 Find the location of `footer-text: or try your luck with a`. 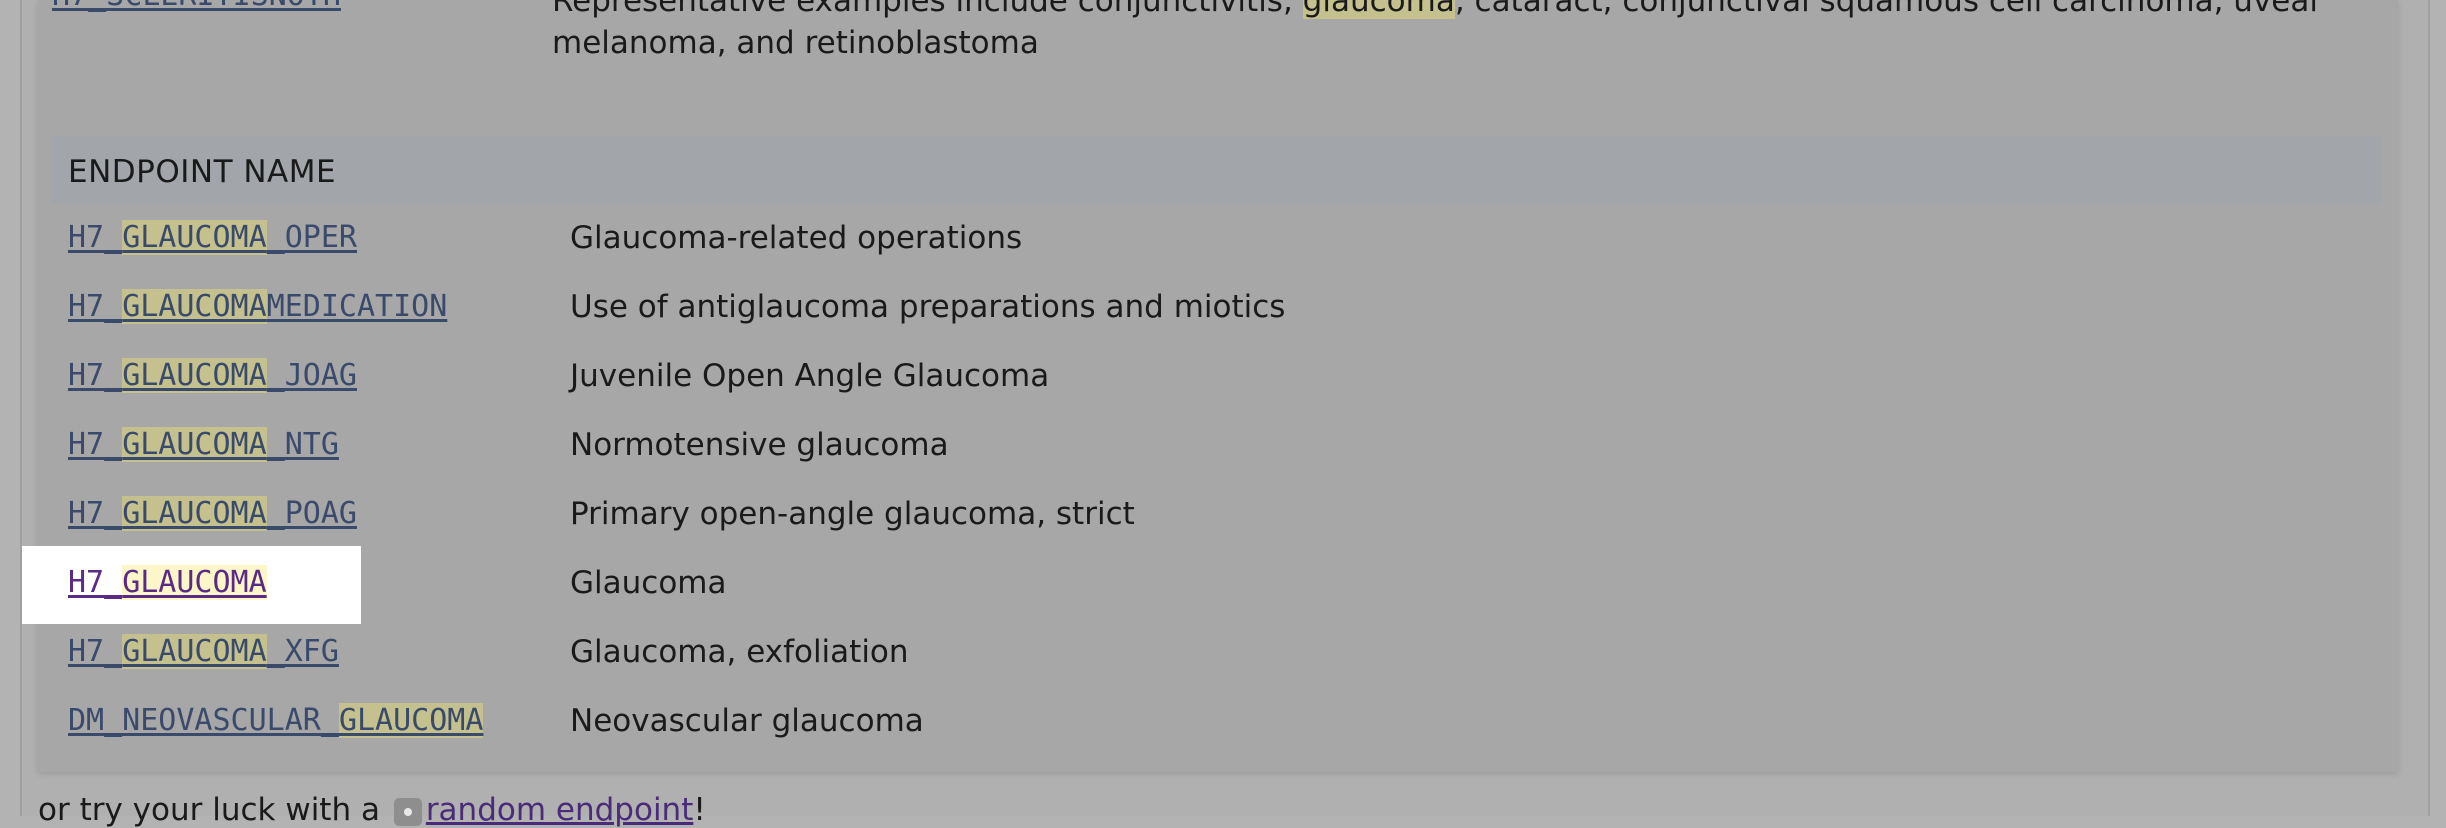

footer-text: or try your luck with a is located at coordinates (214, 810).